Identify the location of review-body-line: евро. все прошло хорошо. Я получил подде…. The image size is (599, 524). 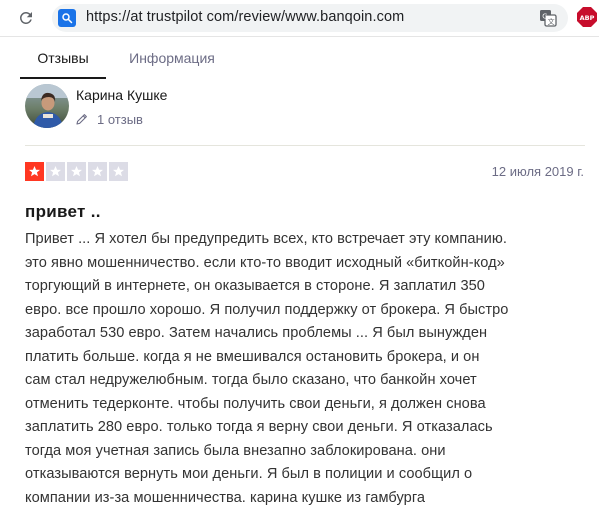
(267, 309).